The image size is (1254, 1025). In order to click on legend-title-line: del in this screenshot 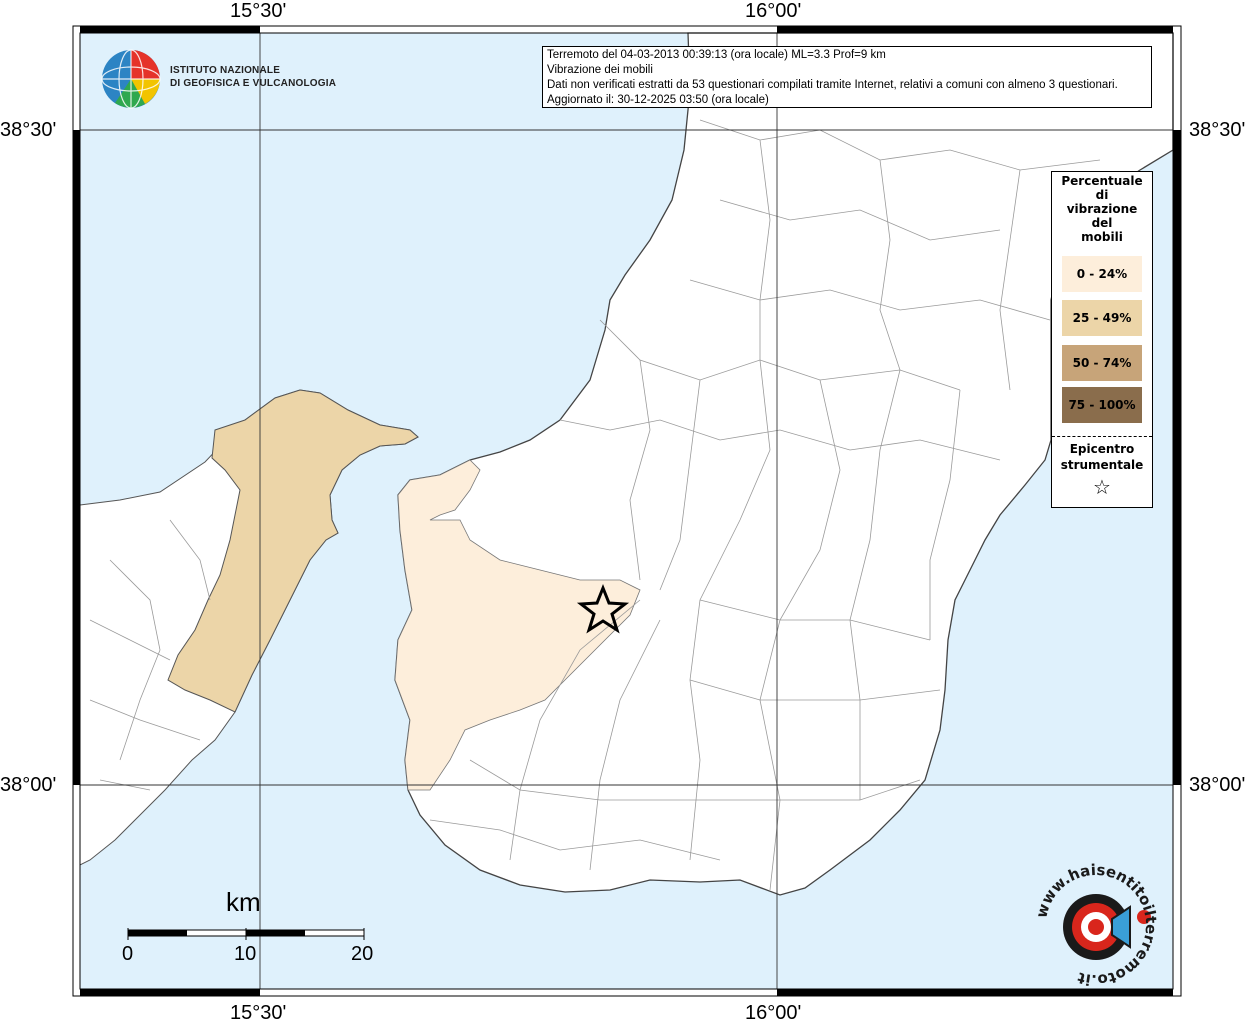, I will do `click(1102, 223)`.